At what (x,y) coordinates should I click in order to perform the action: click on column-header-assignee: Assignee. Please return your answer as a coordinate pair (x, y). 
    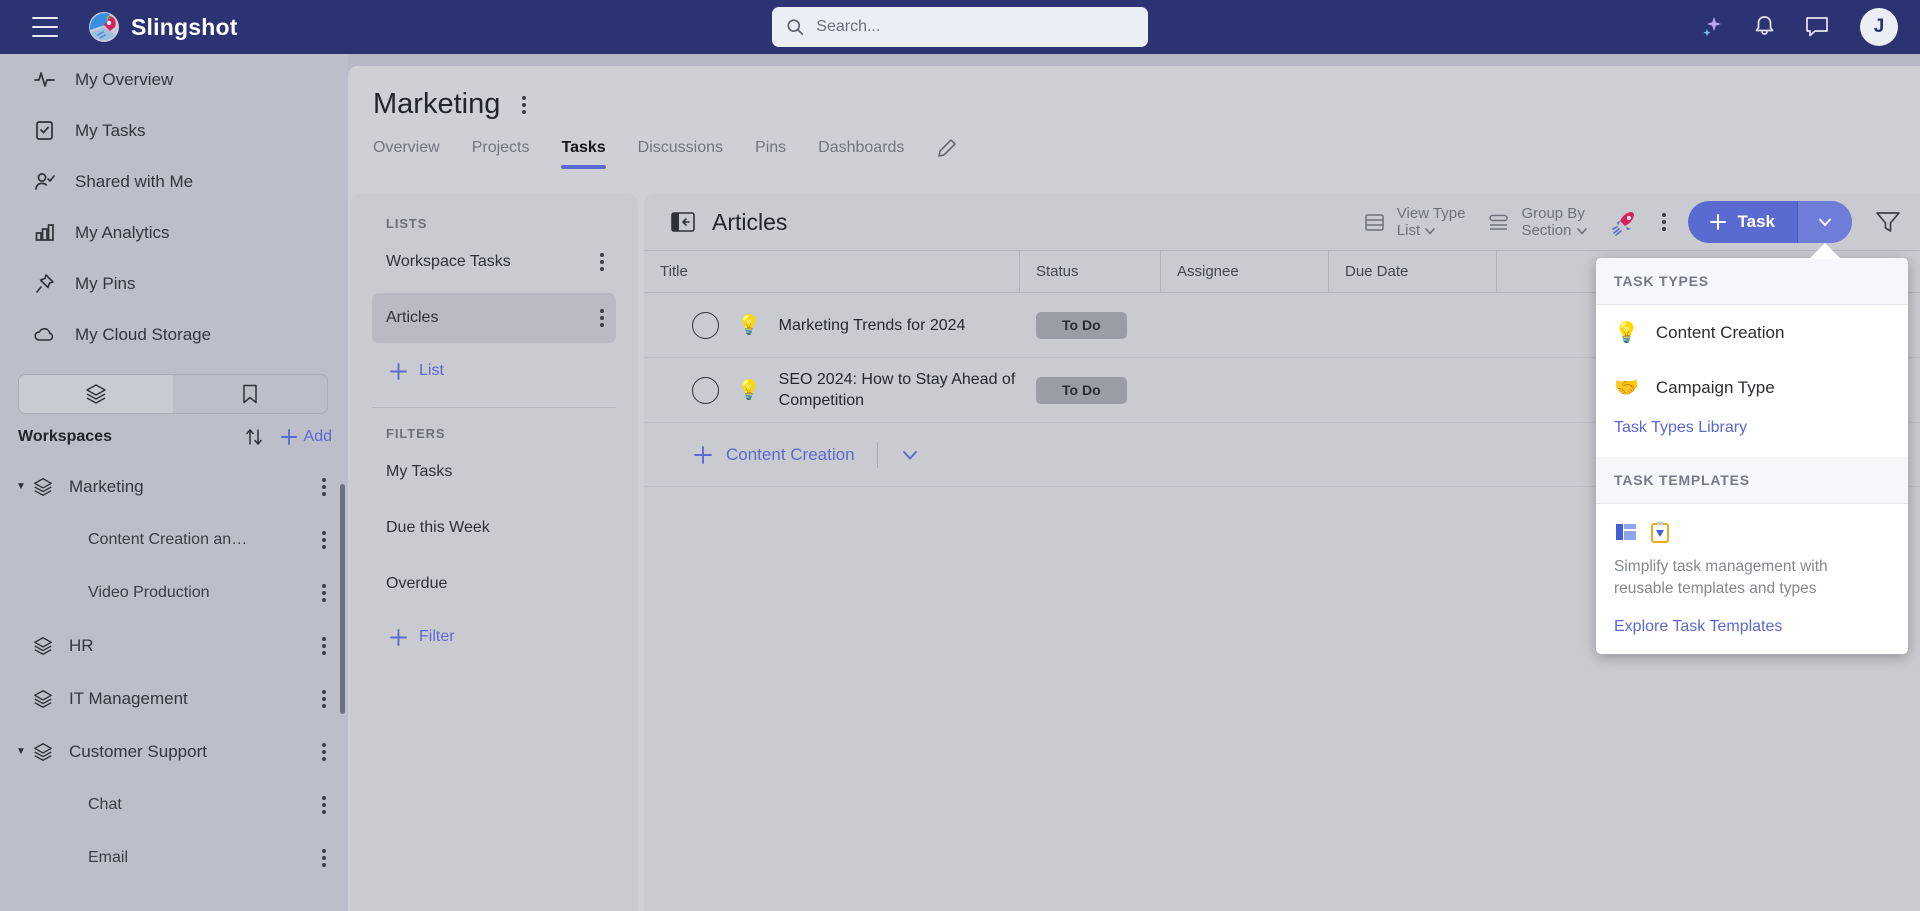
    Looking at the image, I should click on (1245, 271).